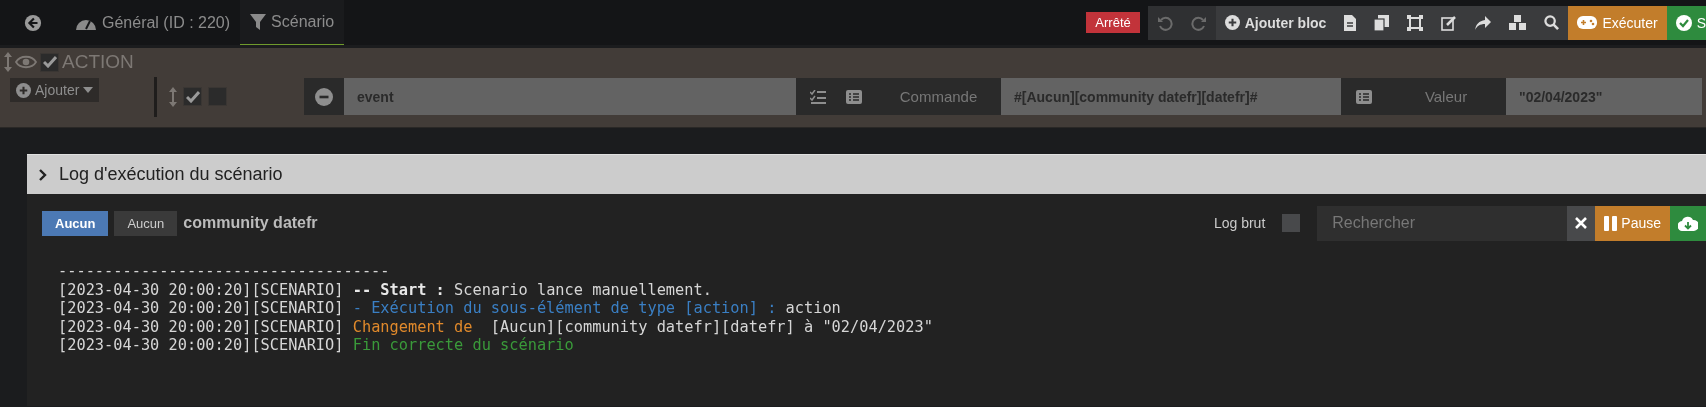  Describe the element at coordinates (1382, 22) in the screenshot. I see `copy-icon` at that location.